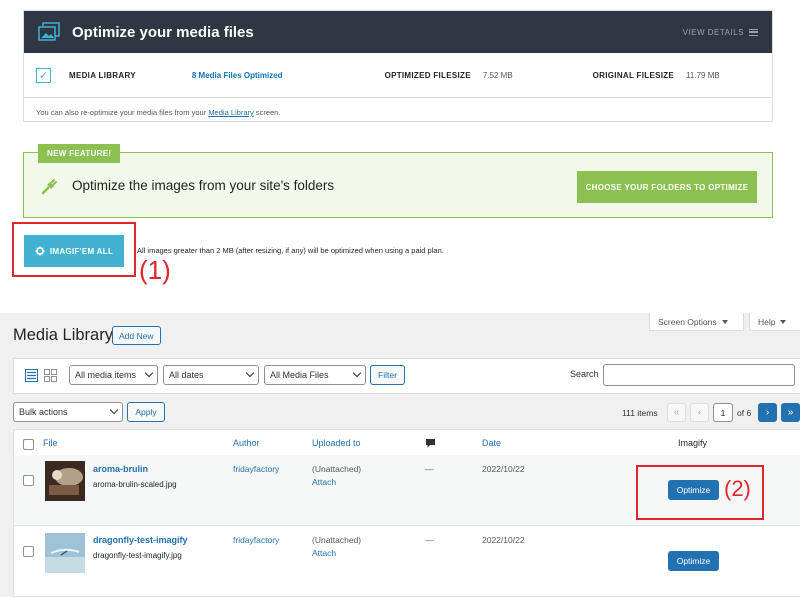 Image resolution: width=800 pixels, height=597 pixels. Describe the element at coordinates (237, 75) in the screenshot. I see `optimized-files-link: 8 Media Files Optimized` at that location.